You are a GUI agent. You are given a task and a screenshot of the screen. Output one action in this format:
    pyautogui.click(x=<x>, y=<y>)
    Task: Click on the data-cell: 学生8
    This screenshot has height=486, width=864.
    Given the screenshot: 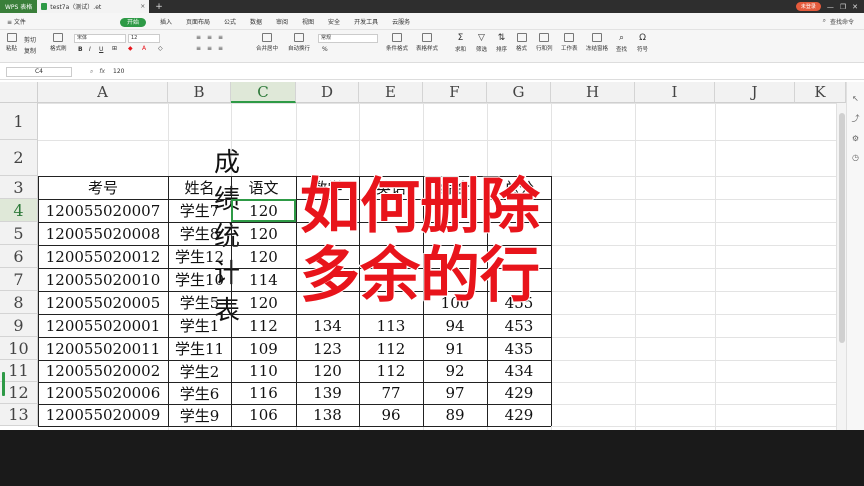 What is the action you would take?
    pyautogui.click(x=199, y=233)
    